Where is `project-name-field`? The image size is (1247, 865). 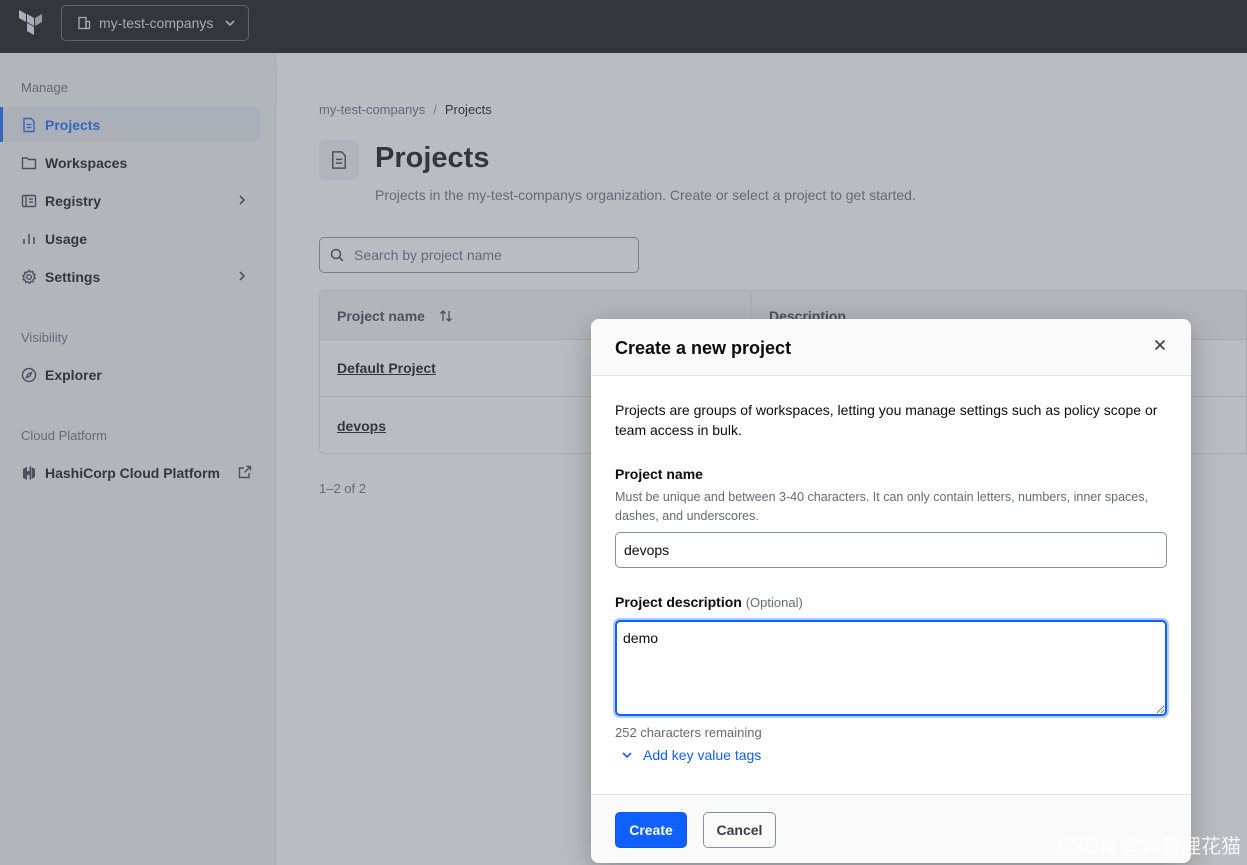
project-name-field is located at coordinates (891, 550).